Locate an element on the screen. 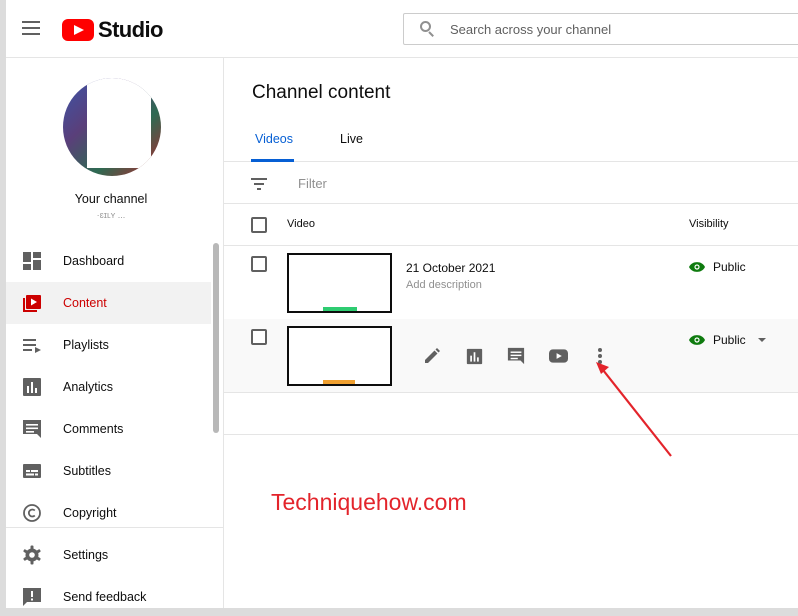 The width and height of the screenshot is (798, 616). watermark-text: Techniquehow.com is located at coordinates (369, 502).